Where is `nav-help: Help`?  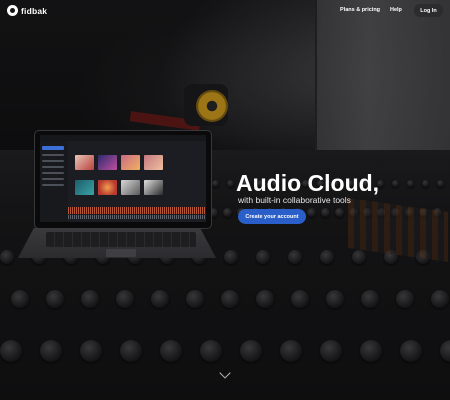 nav-help: Help is located at coordinates (396, 10).